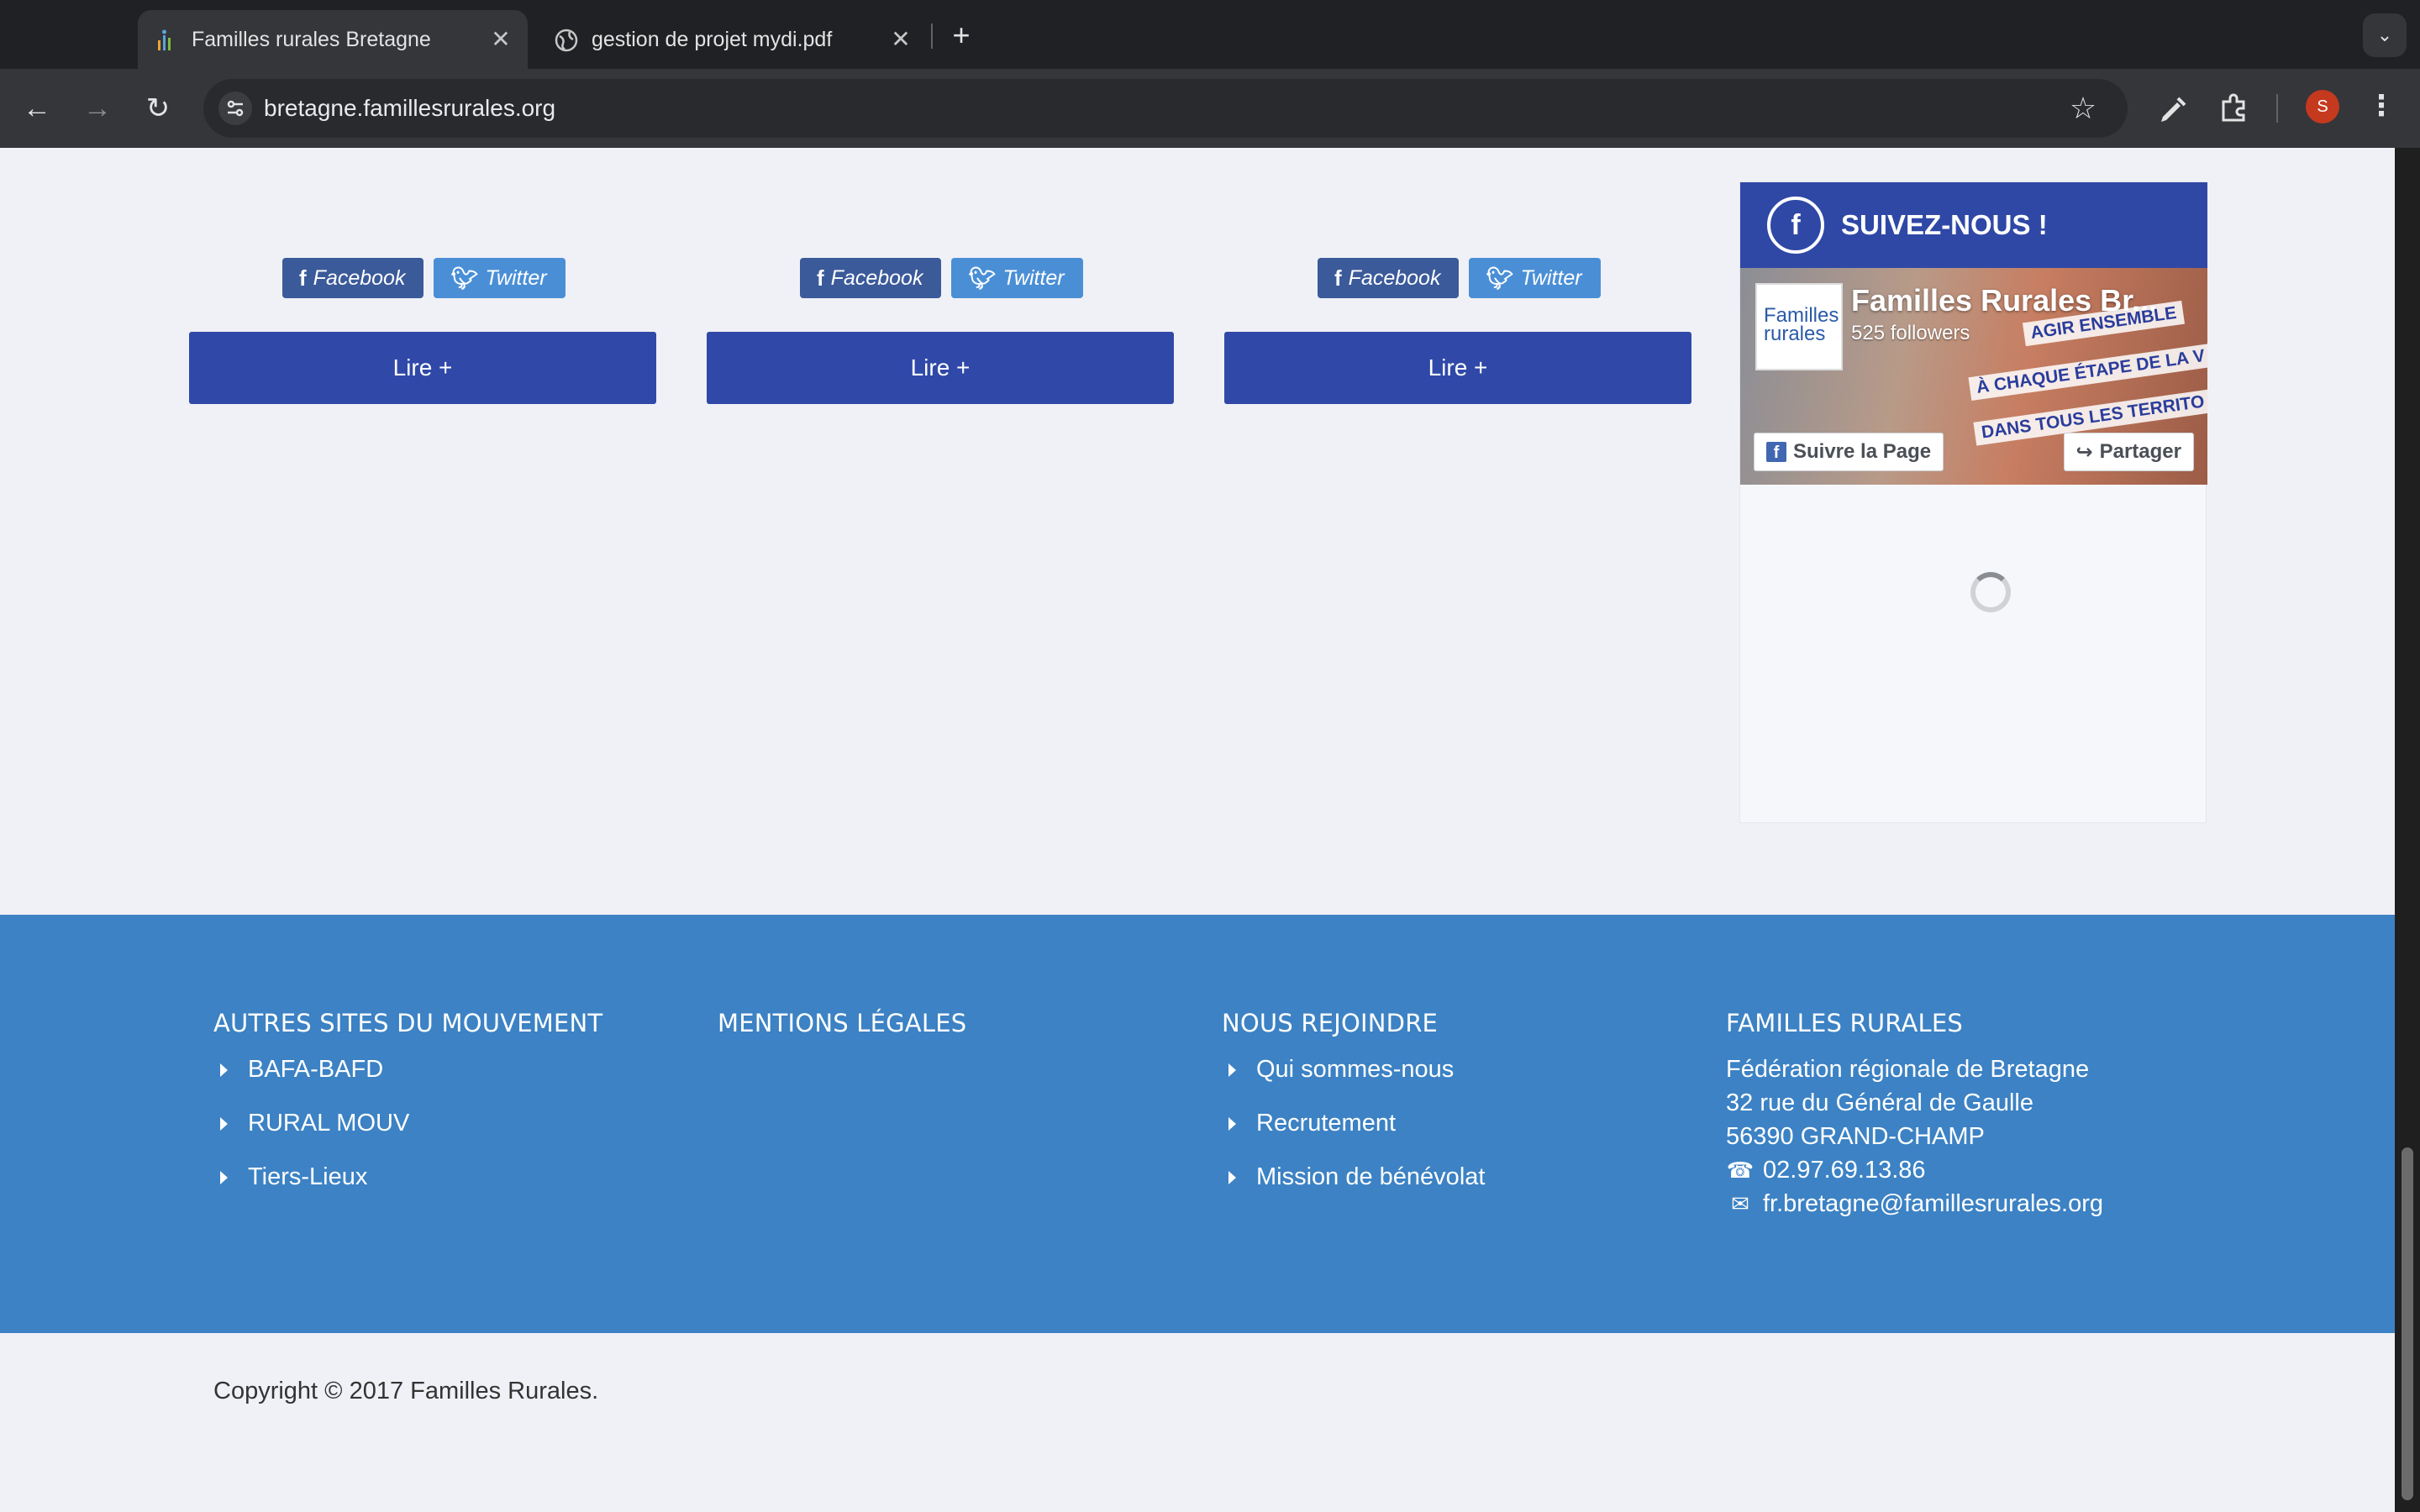 Image resolution: width=2420 pixels, height=1512 pixels. What do you see at coordinates (235, 108) in the screenshot?
I see `site-settings-icon` at bounding box center [235, 108].